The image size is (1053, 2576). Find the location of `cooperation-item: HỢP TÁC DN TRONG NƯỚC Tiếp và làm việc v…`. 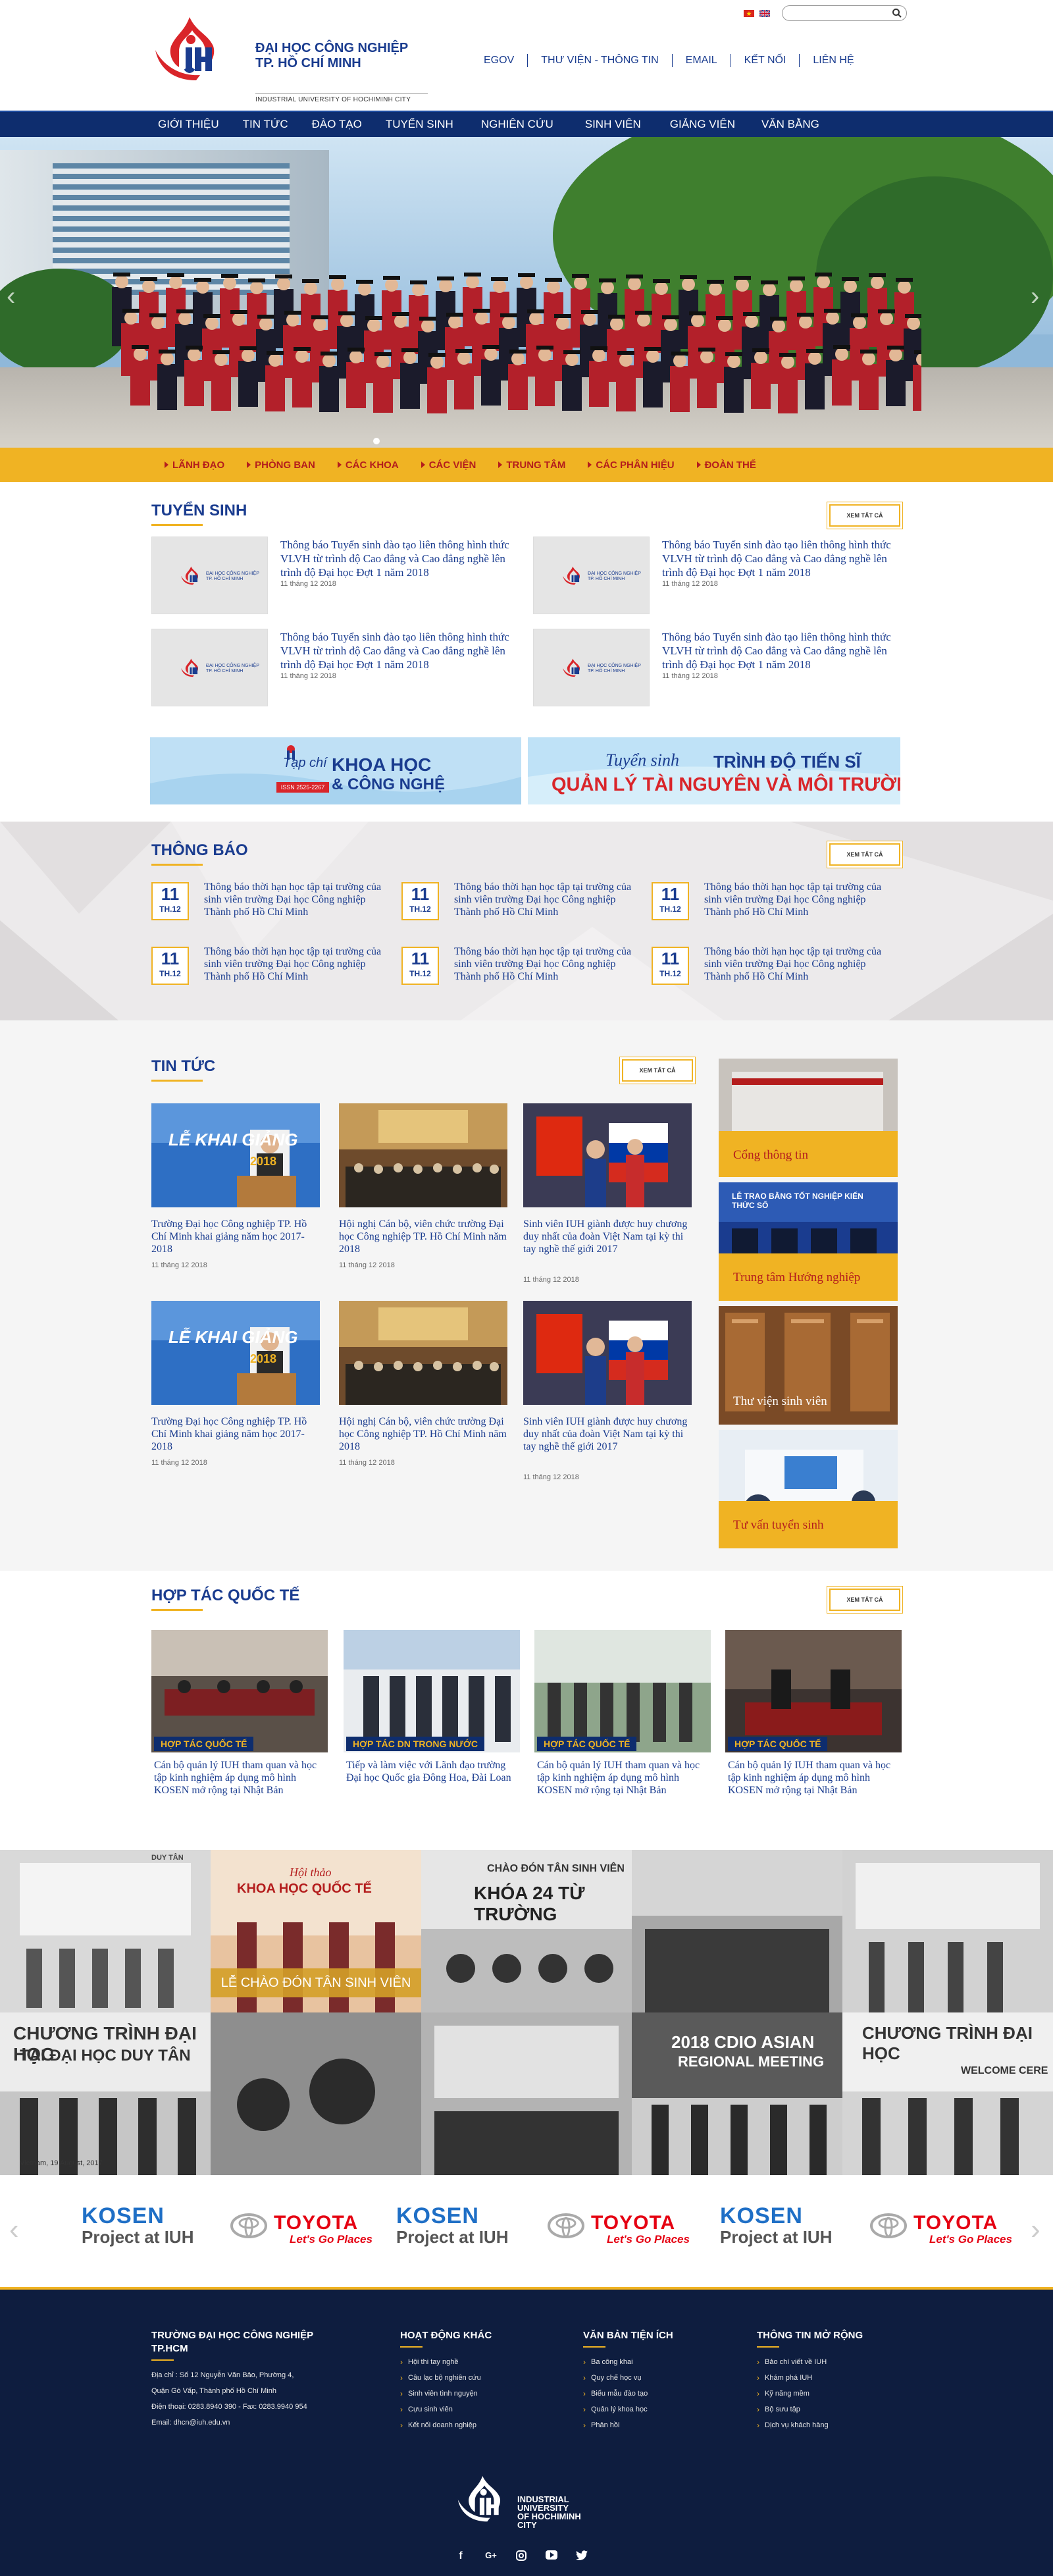

cooperation-item: HỢP TÁC DN TRONG NƯỚC Tiếp và làm việc v… is located at coordinates (432, 1722).